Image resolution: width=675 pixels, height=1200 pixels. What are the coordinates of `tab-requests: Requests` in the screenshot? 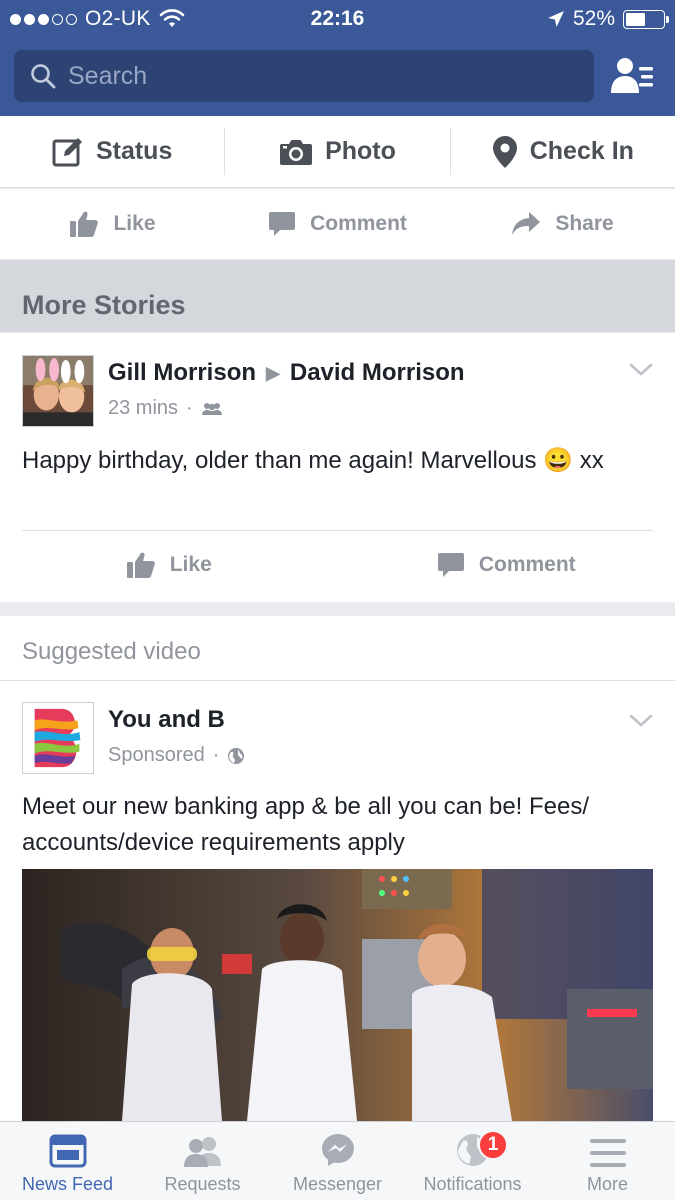 It's located at (202, 1161).